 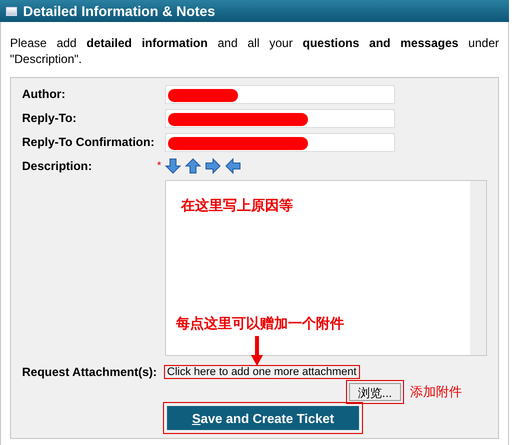 What do you see at coordinates (260, 324) in the screenshot?
I see `annotation-text: 每点这里可以赠加一个附件` at bounding box center [260, 324].